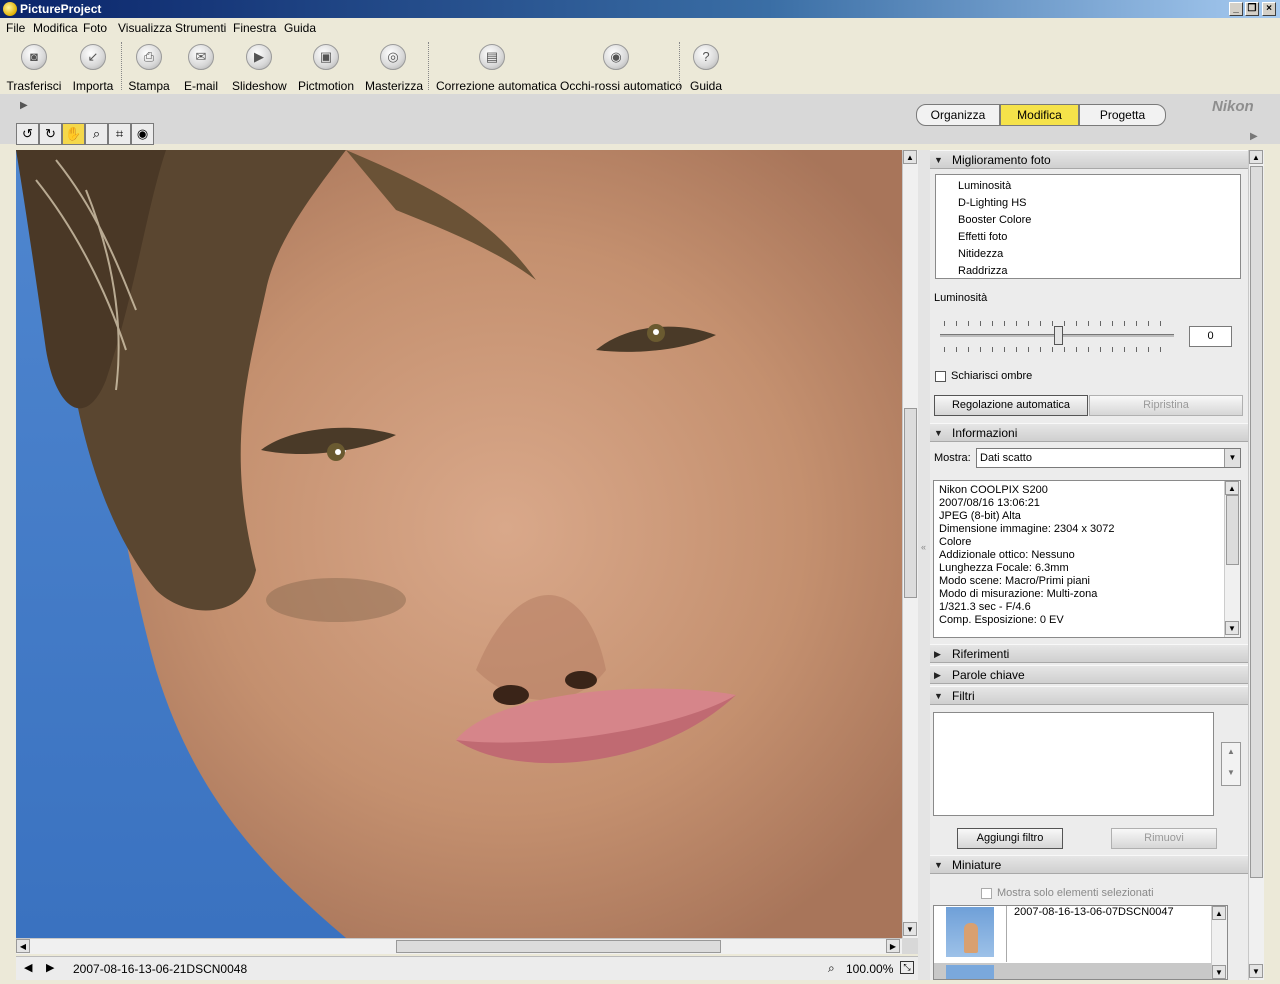  Describe the element at coordinates (907, 967) in the screenshot. I see `fit-to-window-icon: ⤡` at that location.